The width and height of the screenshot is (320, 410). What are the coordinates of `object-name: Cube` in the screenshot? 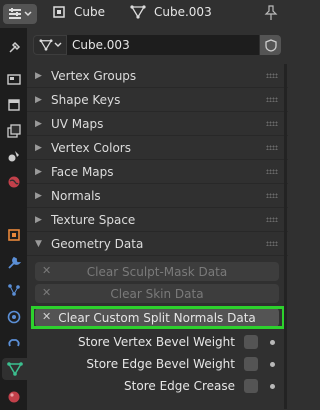 It's located at (89, 12).